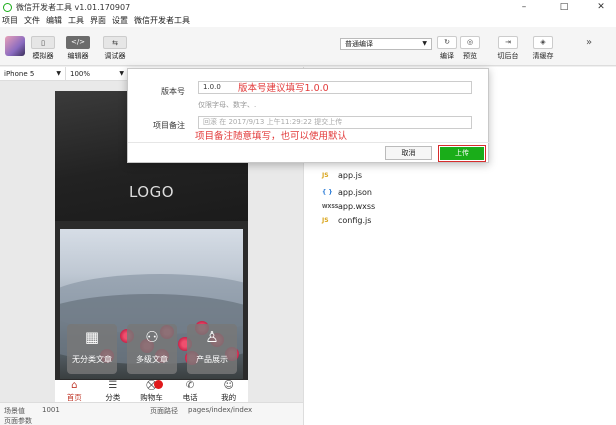 This screenshot has width=616, height=425. I want to click on simulator-label: 模拟器, so click(43, 56).